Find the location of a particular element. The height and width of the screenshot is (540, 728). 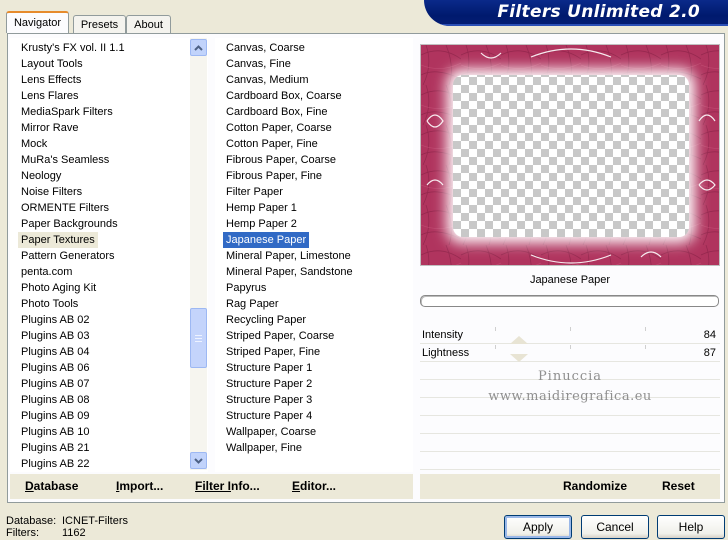

list-item: Plugins AB 07 is located at coordinates (55, 384).